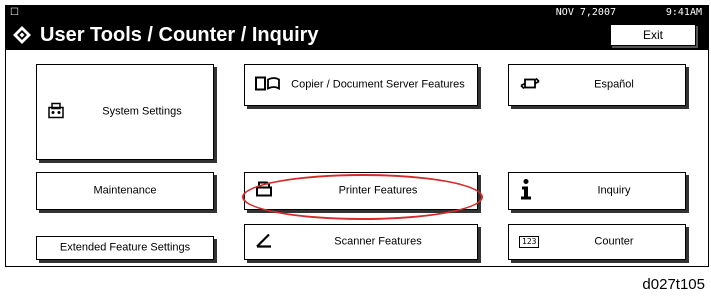  I want to click on page-title: User Tools / Counter / Inquiry, so click(179, 35).